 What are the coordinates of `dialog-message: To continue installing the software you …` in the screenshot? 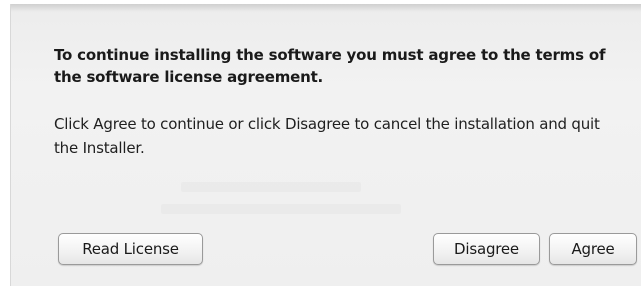 It's located at (330, 66).